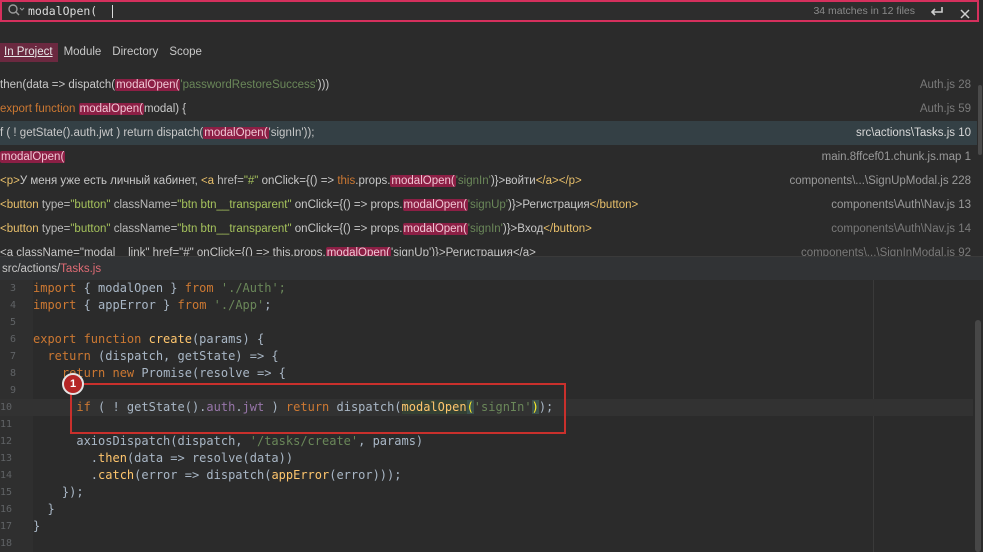 This screenshot has width=983, height=552. I want to click on line-number: 11, so click(6, 424).